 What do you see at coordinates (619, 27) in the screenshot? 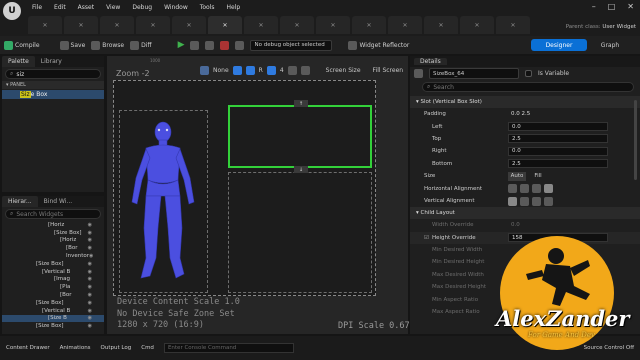
I see `parent-class-value: User Widget` at bounding box center [619, 27].